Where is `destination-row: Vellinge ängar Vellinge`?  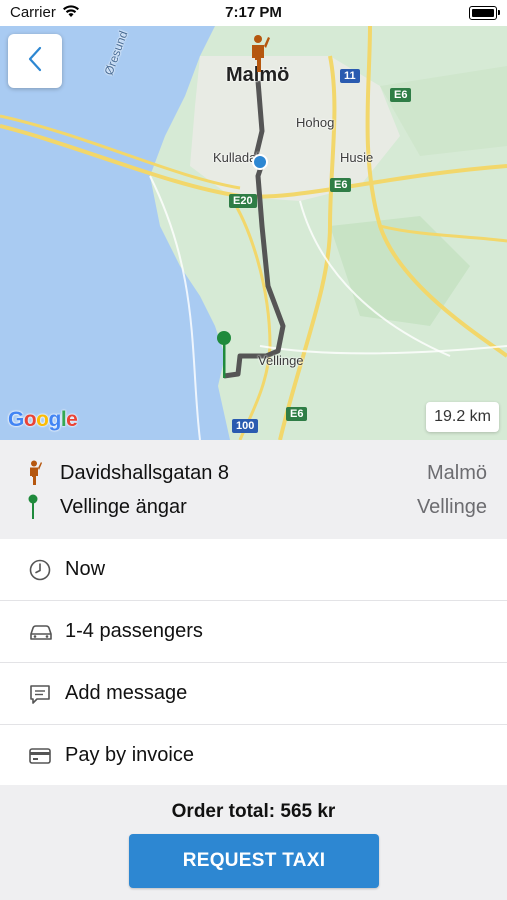
destination-row: Vellinge ängar Vellinge is located at coordinates (253, 507).